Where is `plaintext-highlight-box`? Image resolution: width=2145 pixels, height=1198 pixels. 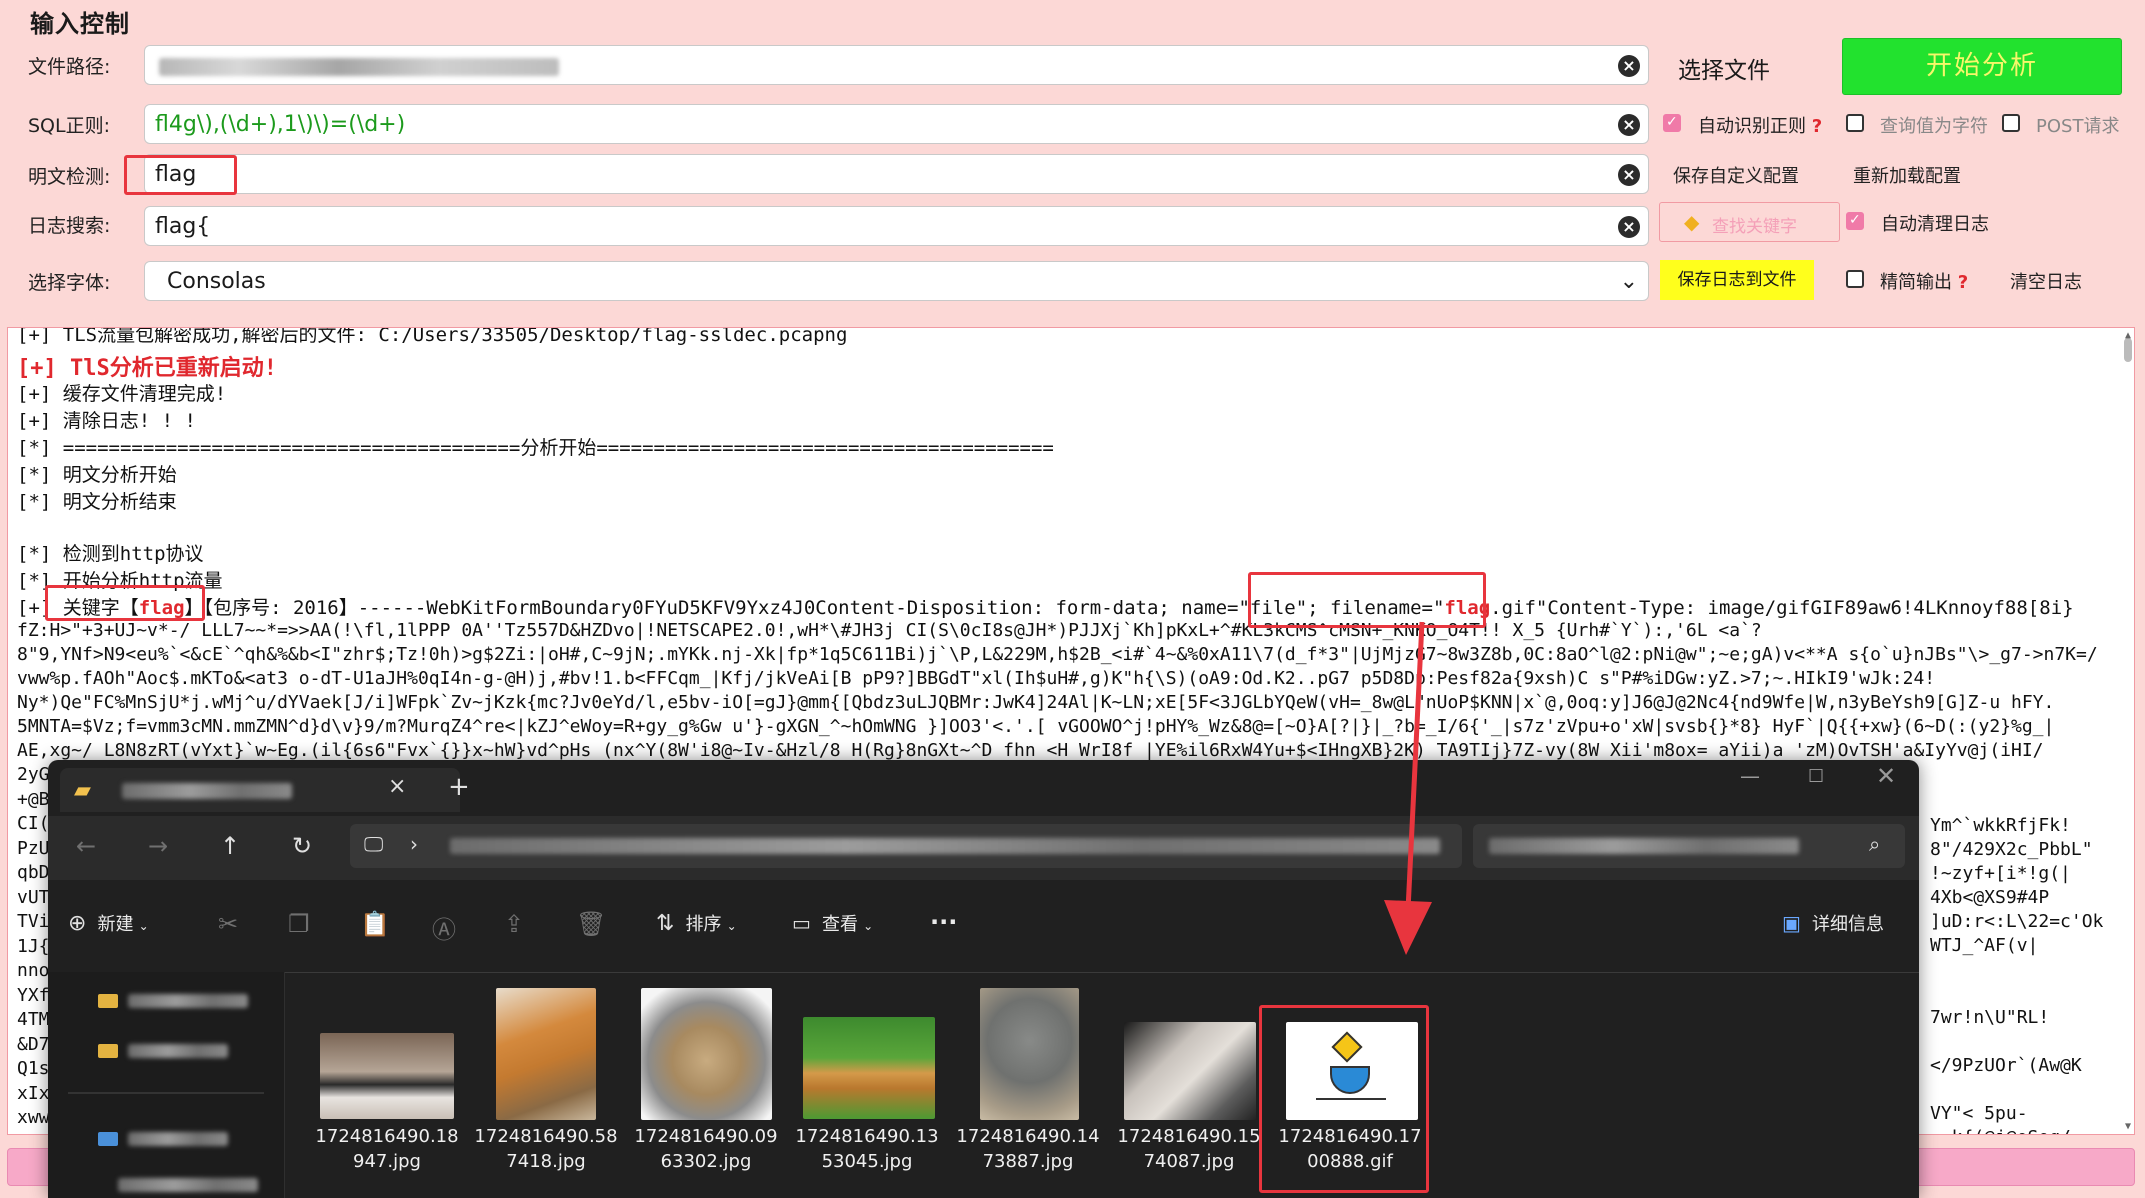
plaintext-highlight-box is located at coordinates (180, 175).